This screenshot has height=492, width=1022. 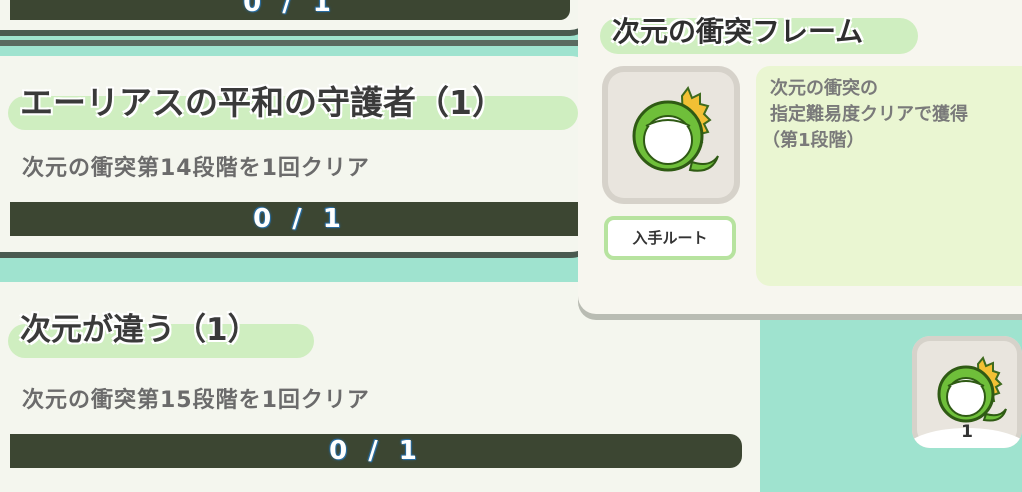 I want to click on achievement-description: 次元の衝突第15段階を1回クリア, so click(x=196, y=400).